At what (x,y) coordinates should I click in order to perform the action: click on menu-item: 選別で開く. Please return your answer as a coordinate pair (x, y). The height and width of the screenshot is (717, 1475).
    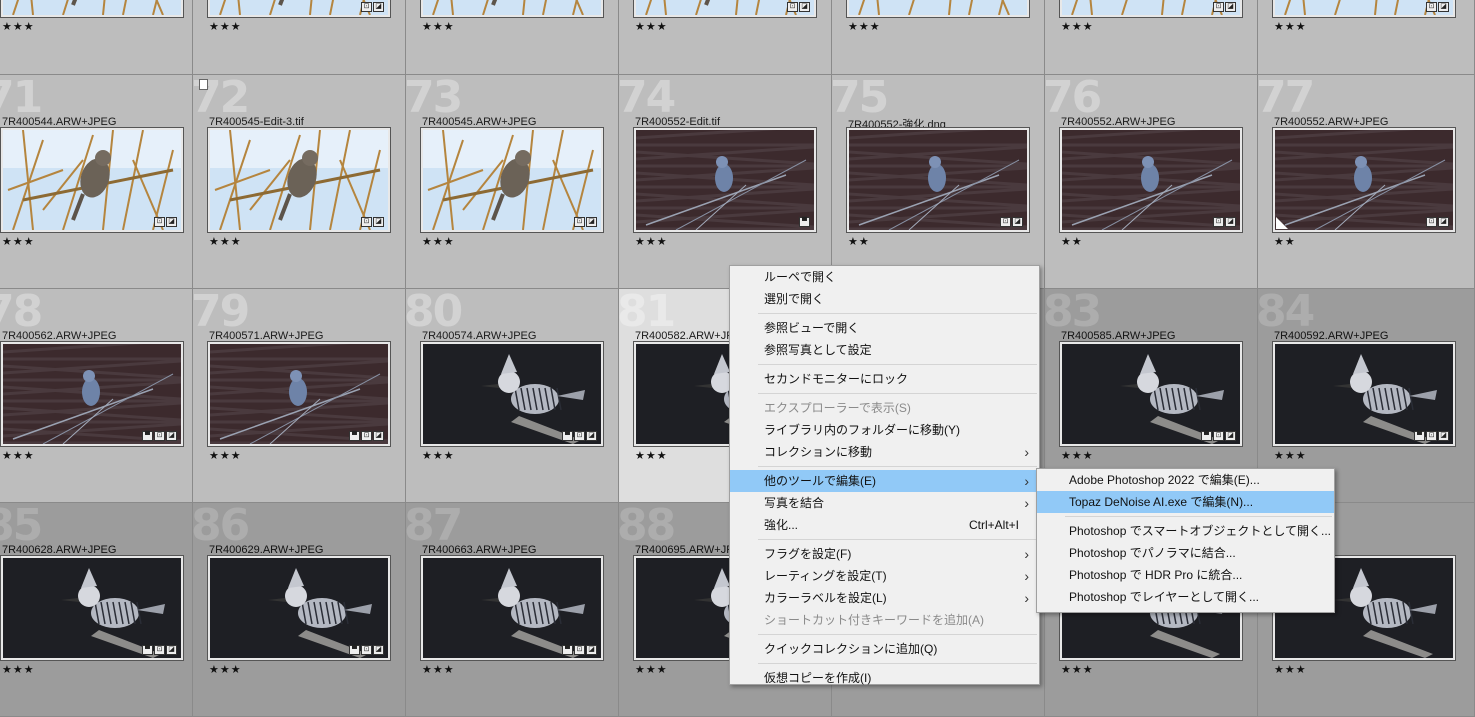
    Looking at the image, I should click on (884, 299).